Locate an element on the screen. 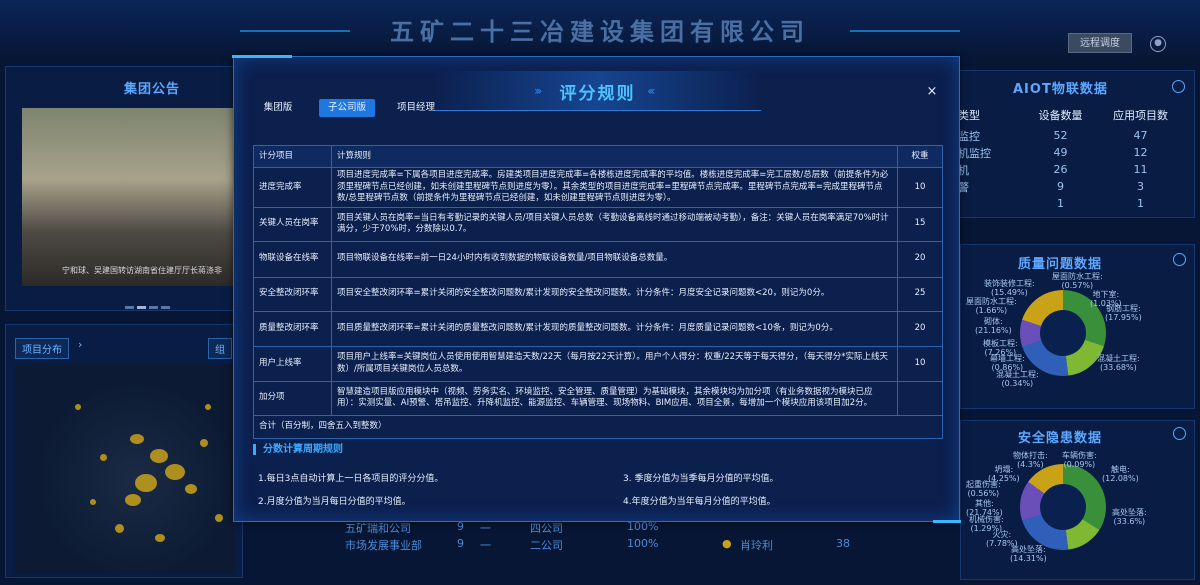 The height and width of the screenshot is (585, 1200). quality-label: 屋面防水工程: (0.57%) is located at coordinates (1077, 281).